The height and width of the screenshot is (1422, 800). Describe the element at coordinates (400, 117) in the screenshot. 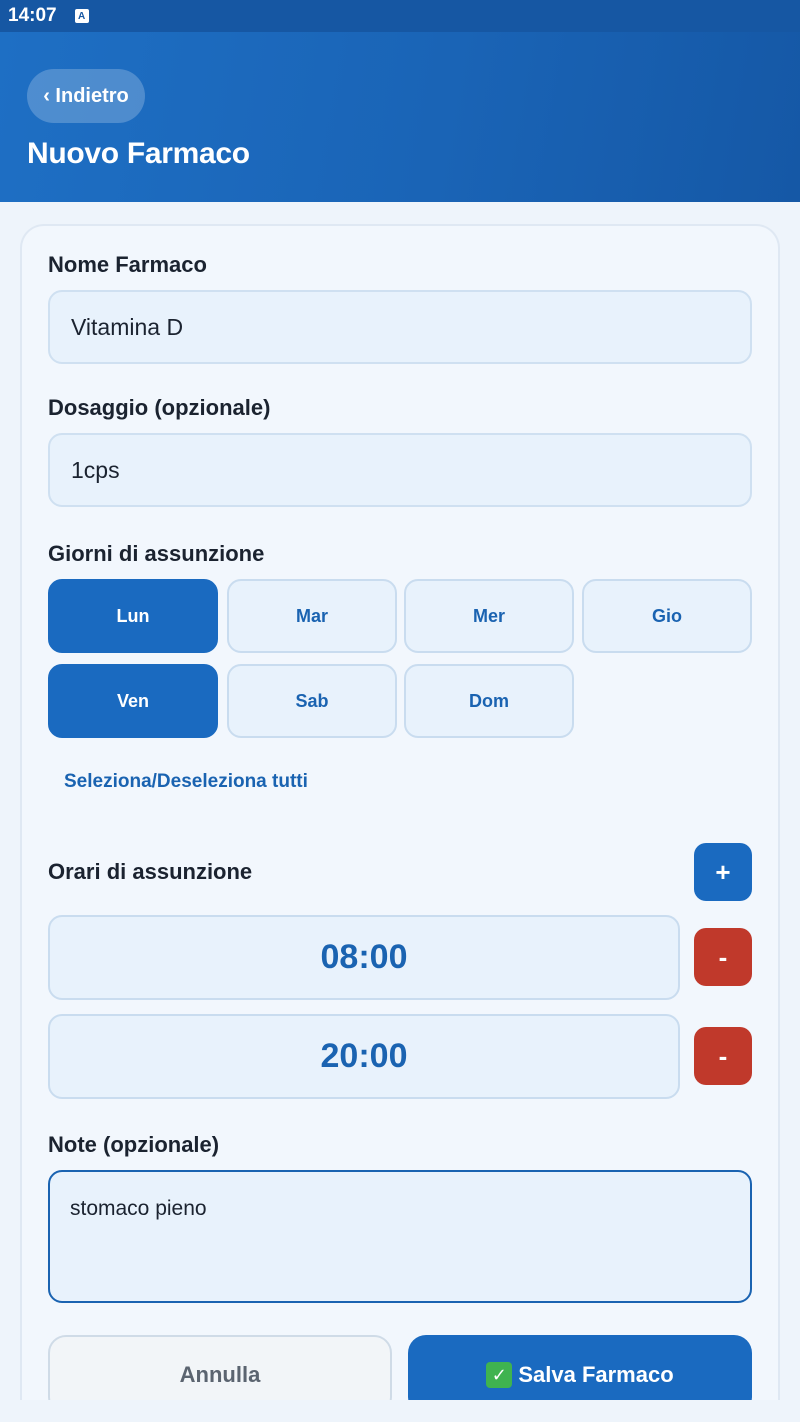

I see `app-header: ‹ Indietro Nuovo Farmaco` at that location.